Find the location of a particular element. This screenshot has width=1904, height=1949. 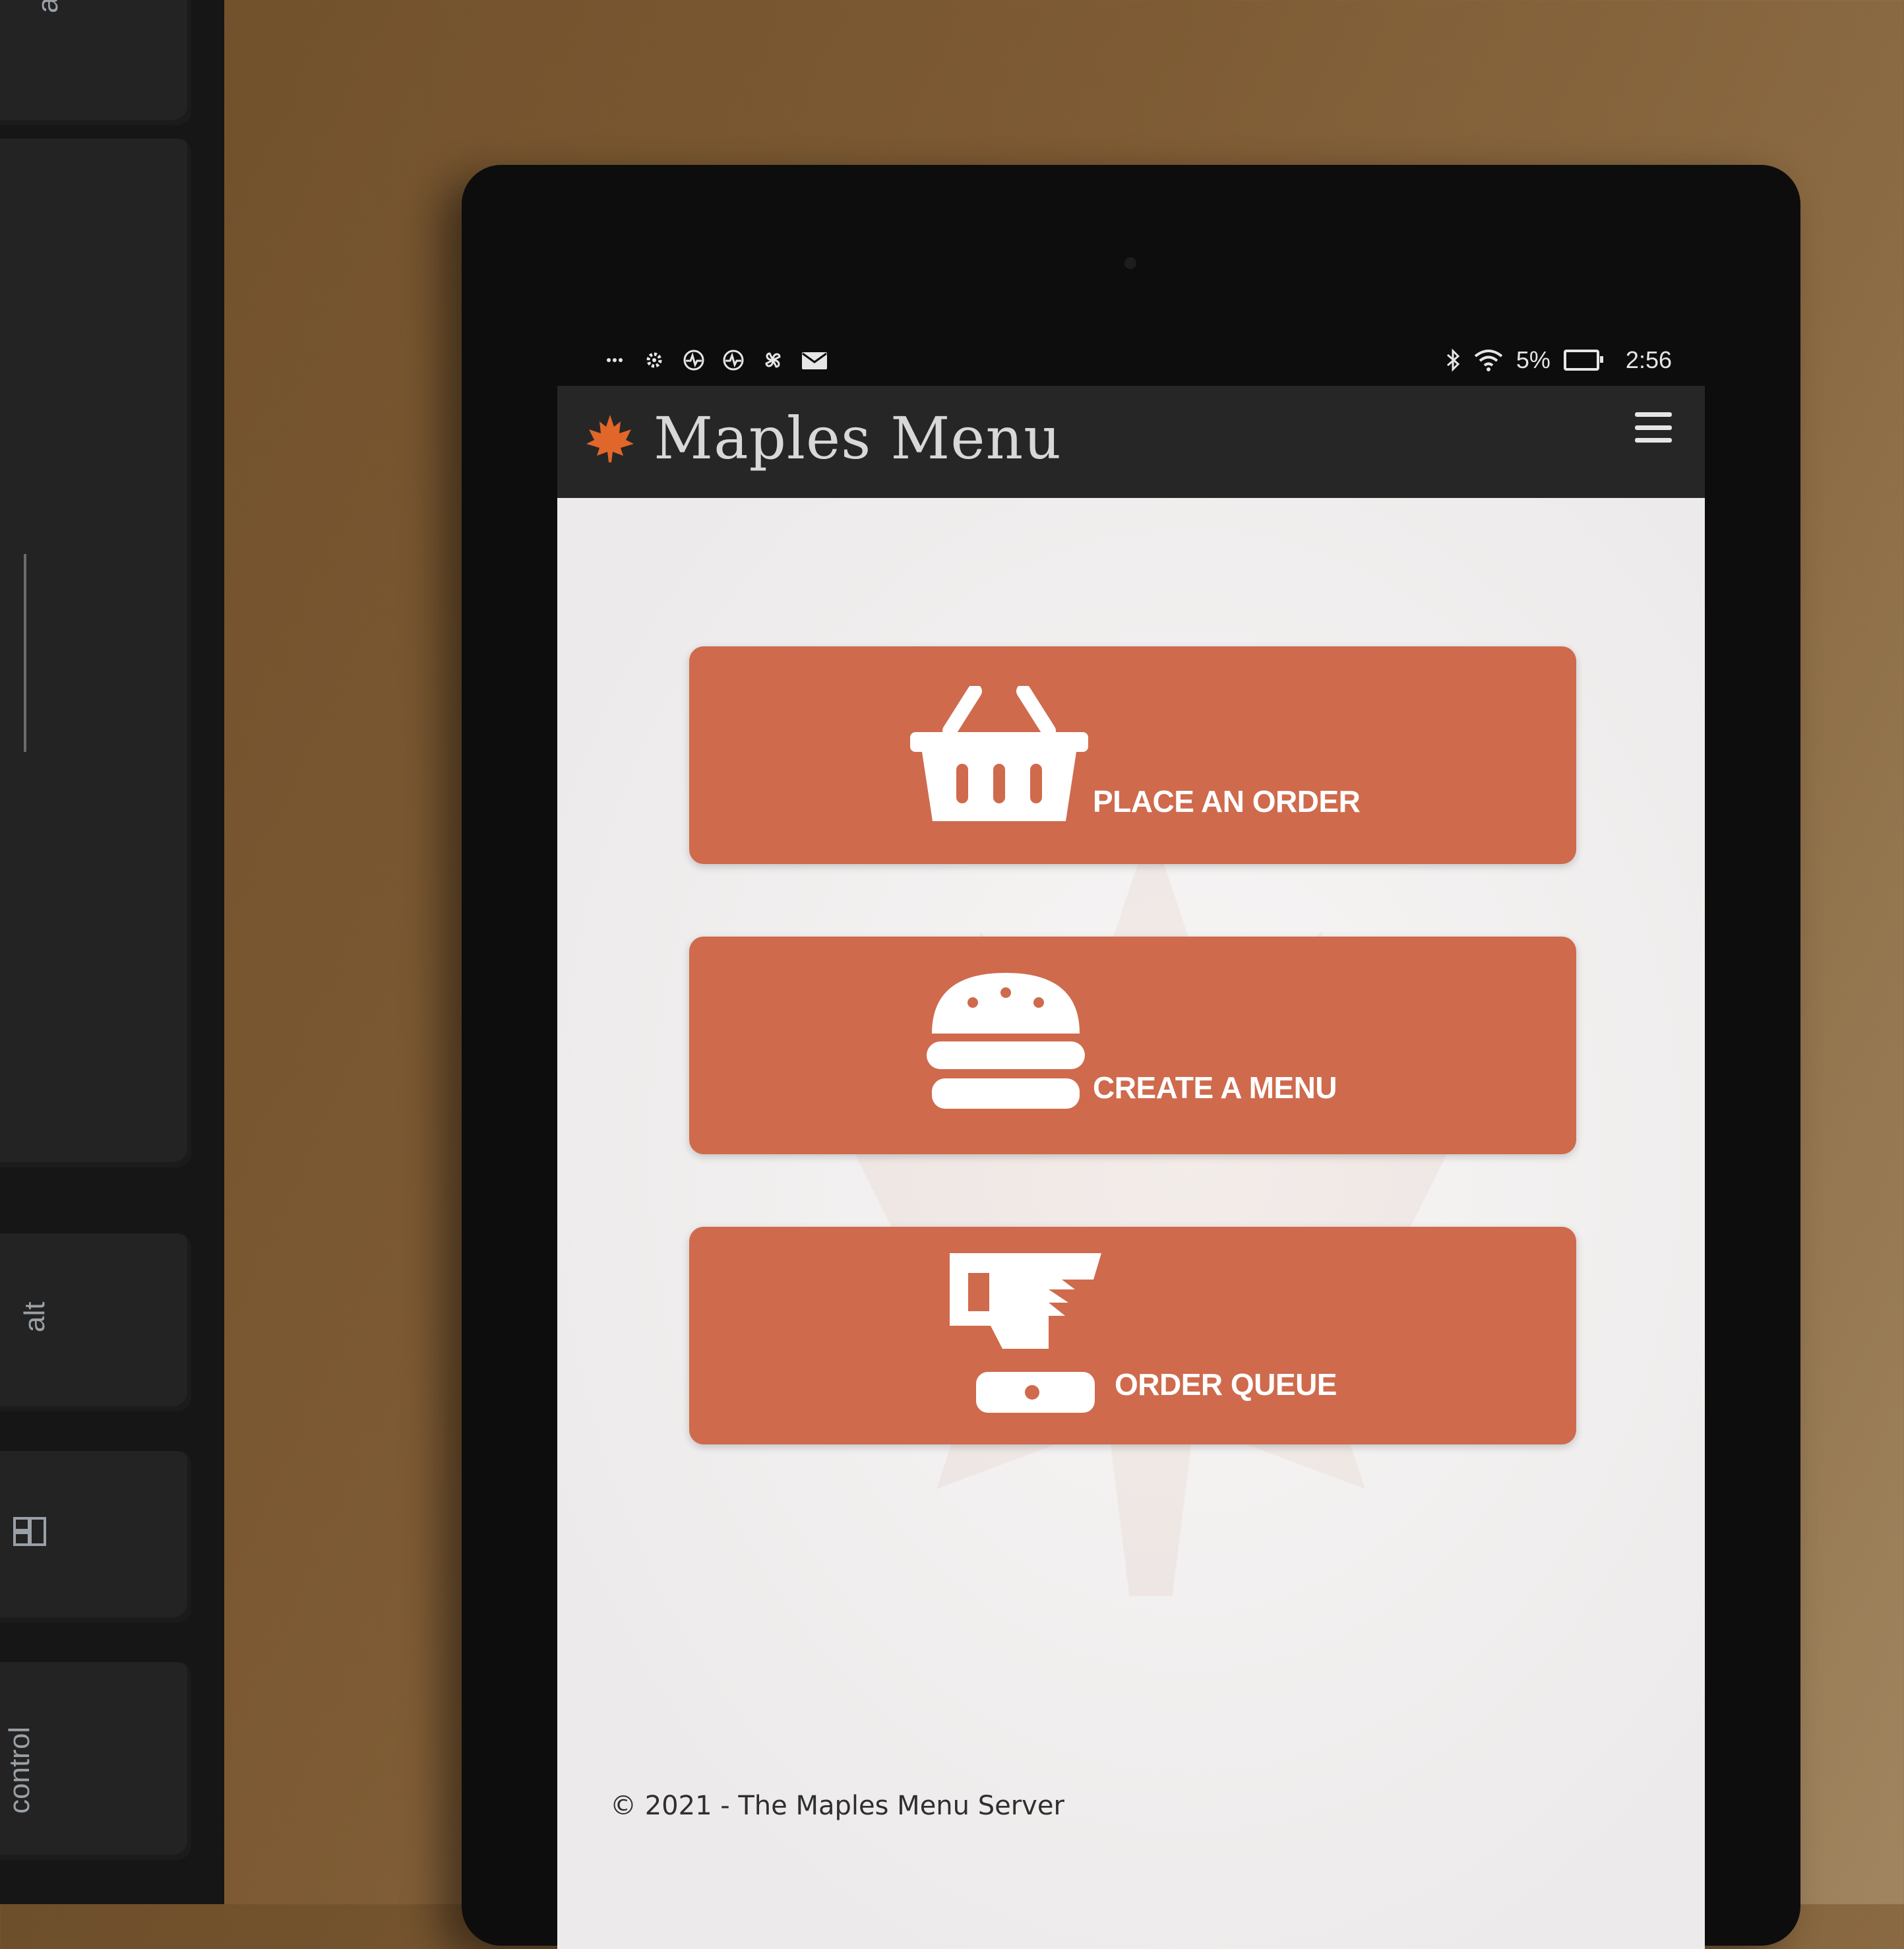

pinwheel-icon is located at coordinates (773, 360).